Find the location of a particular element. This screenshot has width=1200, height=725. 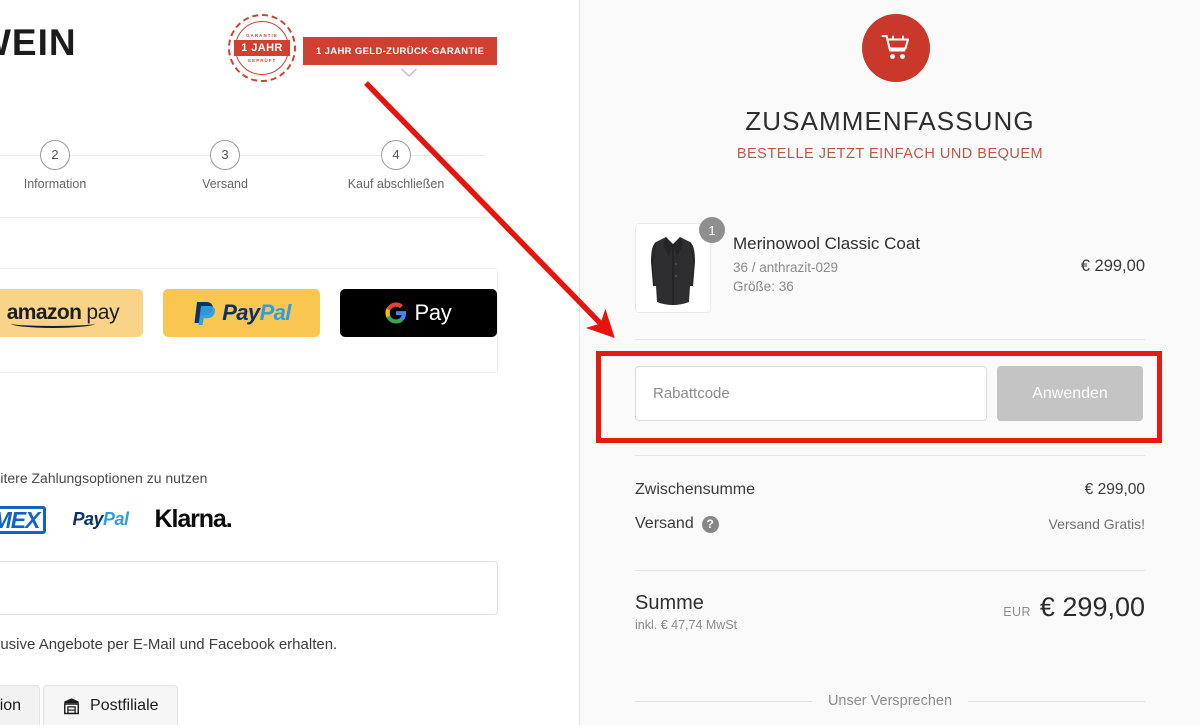

address-input-field is located at coordinates (249, 588).